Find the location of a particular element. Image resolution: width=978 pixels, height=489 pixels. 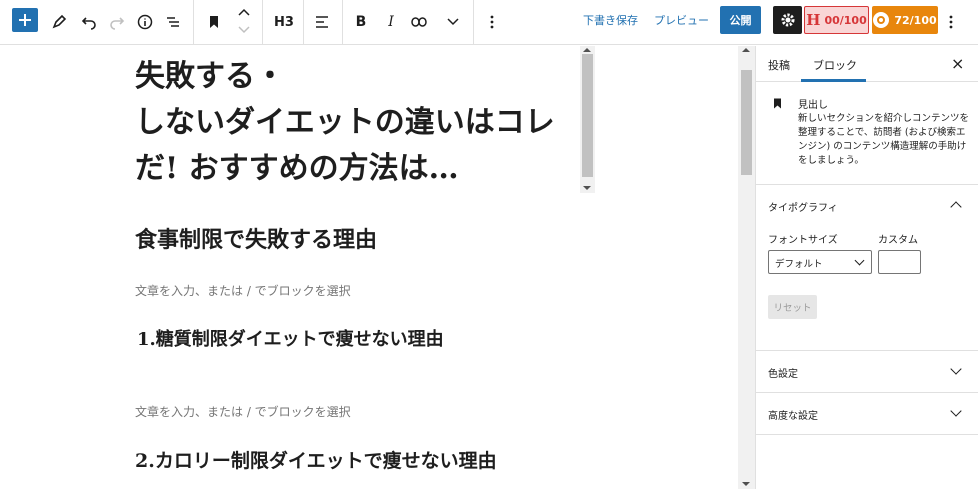

heading-block-h3: 2.カロリー制限ダイエットで痩せない理由 is located at coordinates (316, 459).